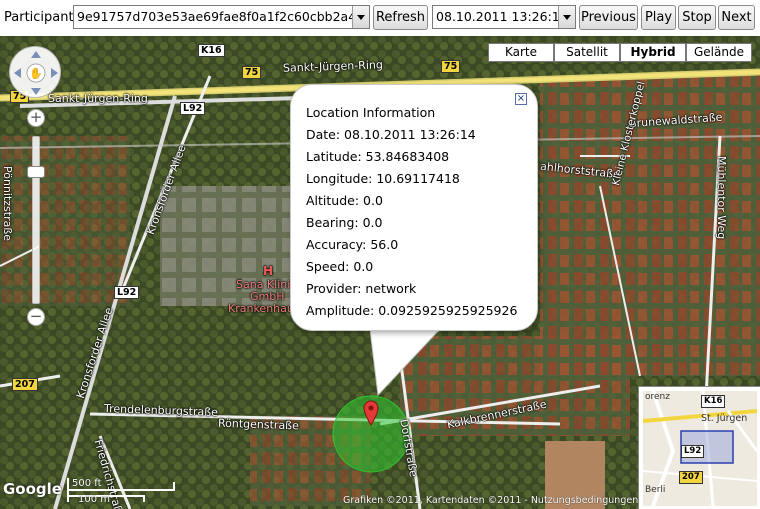 The image size is (760, 509). What do you see at coordinates (36, 172) in the screenshot?
I see `zoom-slider-handle` at bounding box center [36, 172].